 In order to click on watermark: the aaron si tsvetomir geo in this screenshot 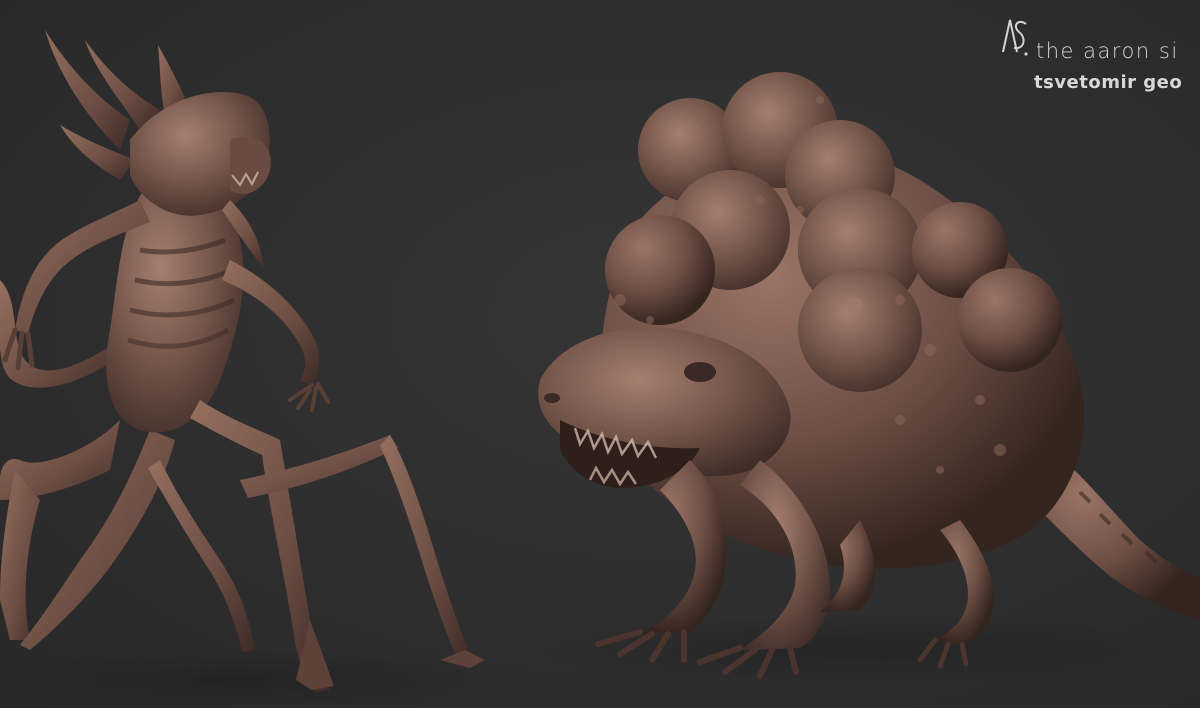, I will do `click(1098, 59)`.